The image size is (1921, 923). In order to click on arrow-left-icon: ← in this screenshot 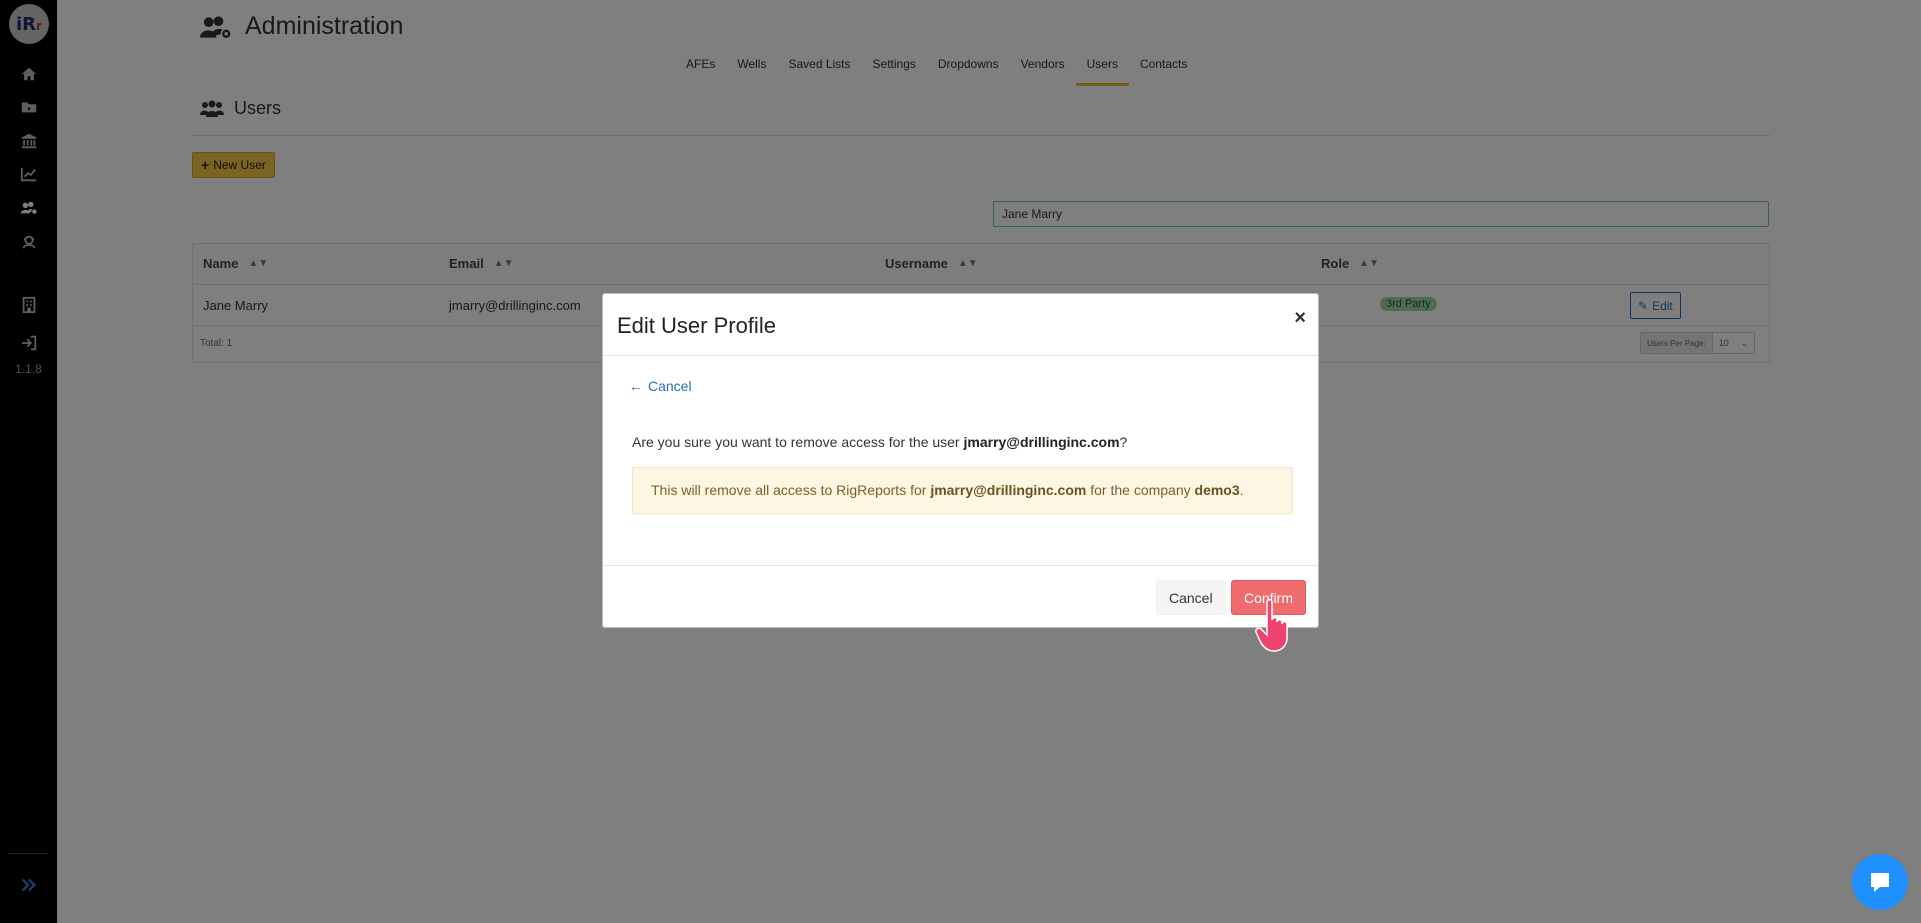, I will do `click(636, 386)`.